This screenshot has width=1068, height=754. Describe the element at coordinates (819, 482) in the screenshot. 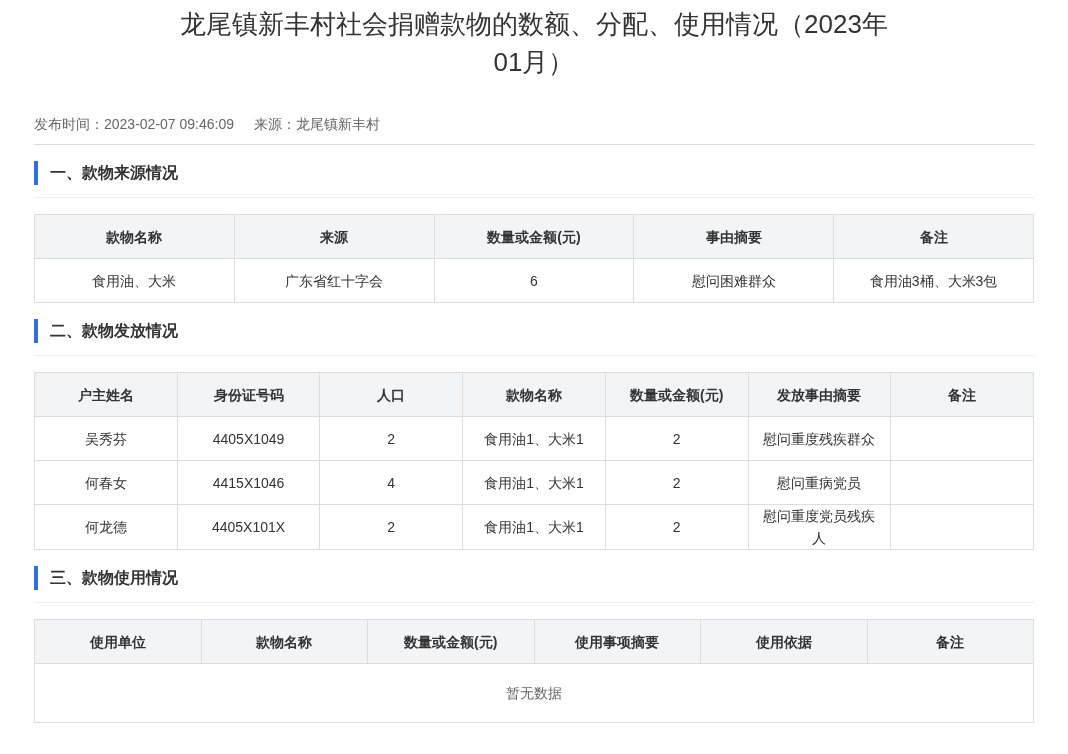

I see `table-cell: 慰问重病党员` at that location.